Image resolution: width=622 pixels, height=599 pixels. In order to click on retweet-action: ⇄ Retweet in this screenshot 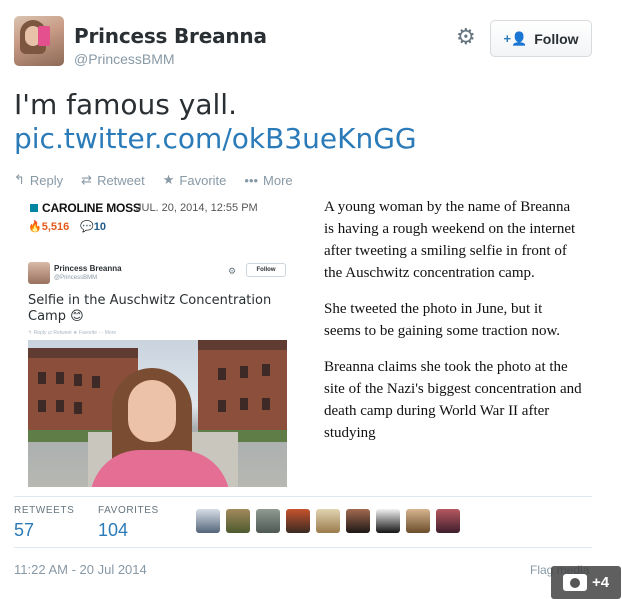, I will do `click(113, 180)`.